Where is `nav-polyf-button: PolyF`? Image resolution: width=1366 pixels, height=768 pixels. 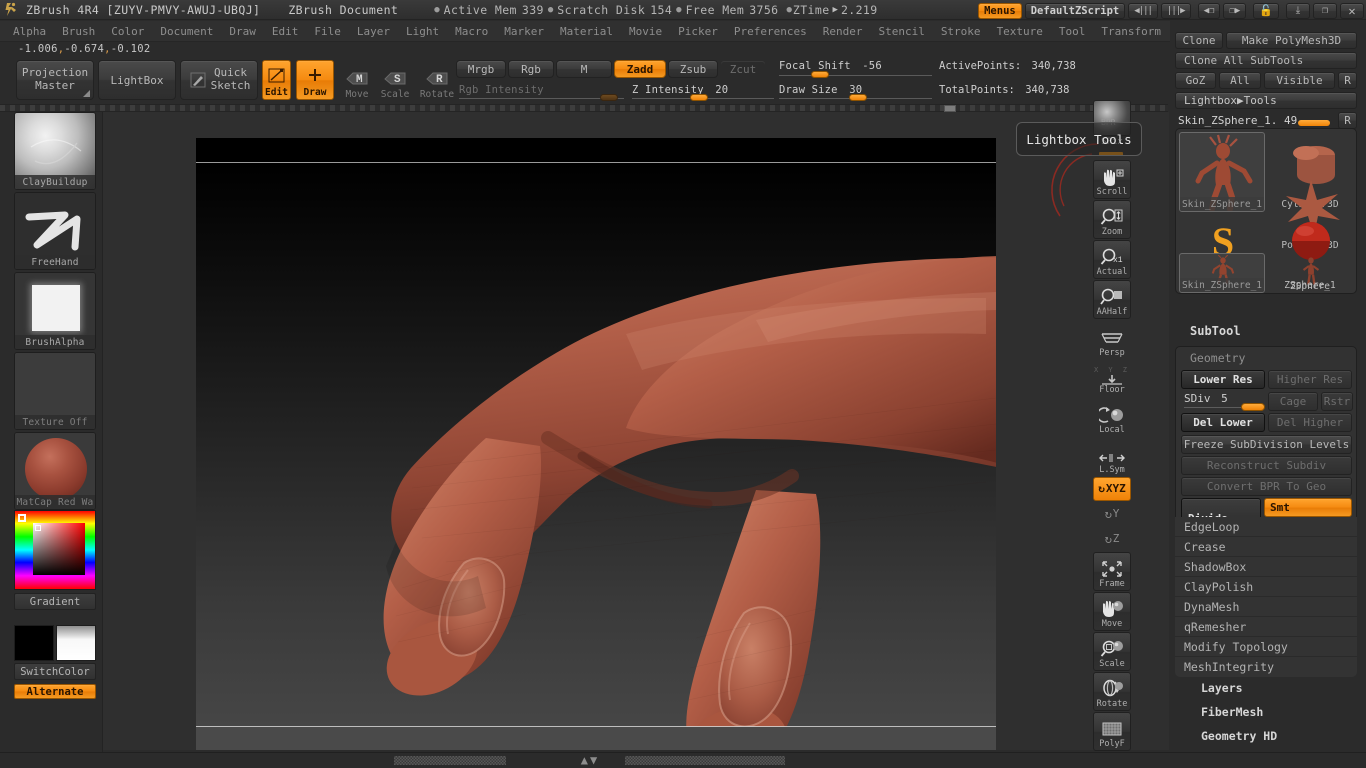 nav-polyf-button: PolyF is located at coordinates (1112, 731).